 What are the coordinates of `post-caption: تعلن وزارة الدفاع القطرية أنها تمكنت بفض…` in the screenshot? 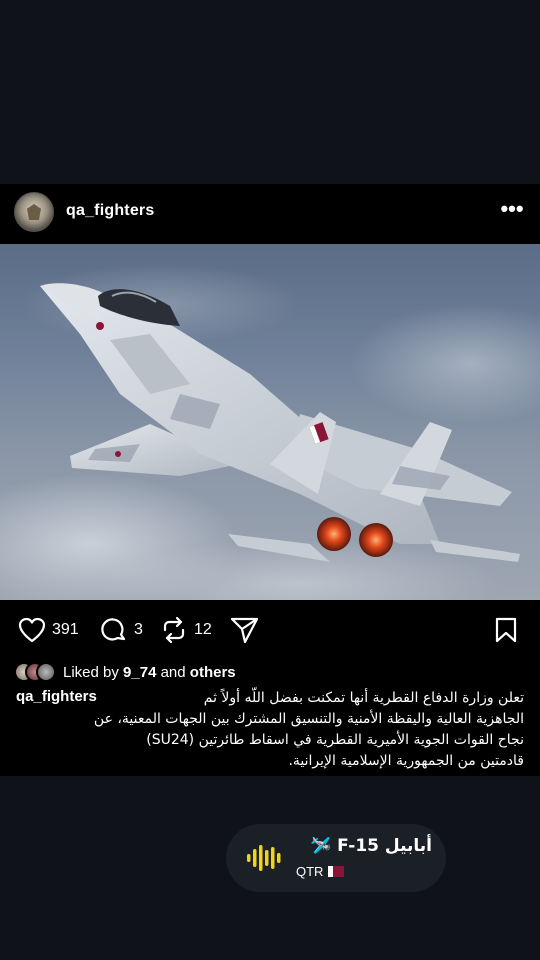 It's located at (308, 729).